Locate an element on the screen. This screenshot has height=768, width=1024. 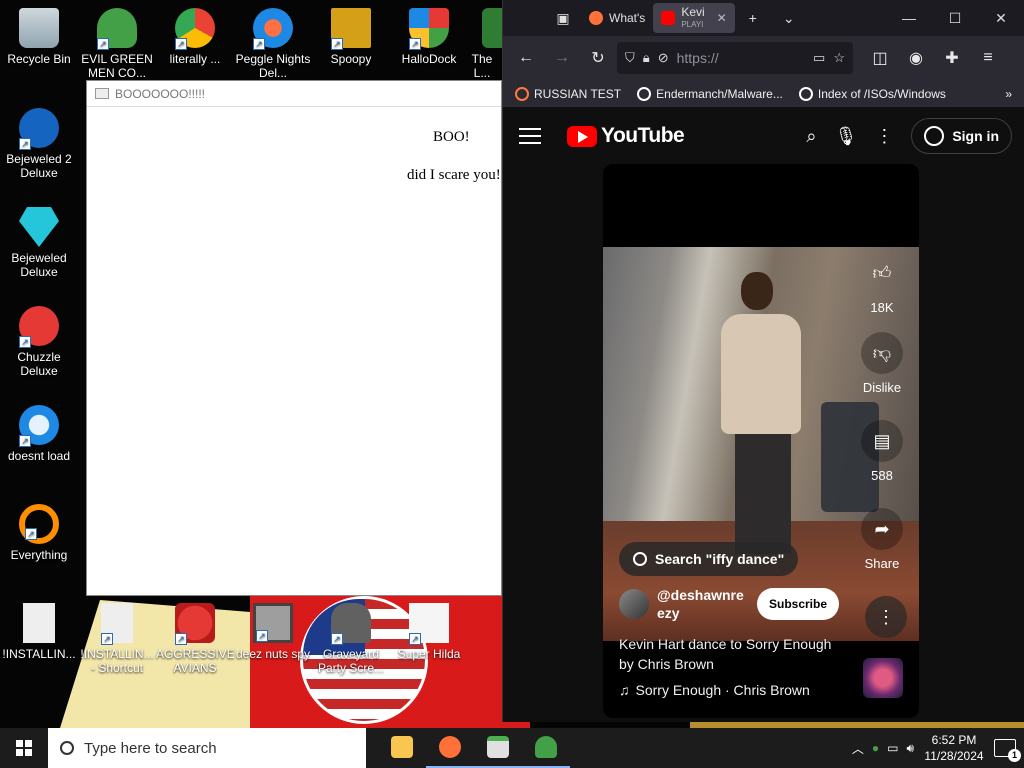
share-button: ➦ Share is located at coordinates (882, 539).